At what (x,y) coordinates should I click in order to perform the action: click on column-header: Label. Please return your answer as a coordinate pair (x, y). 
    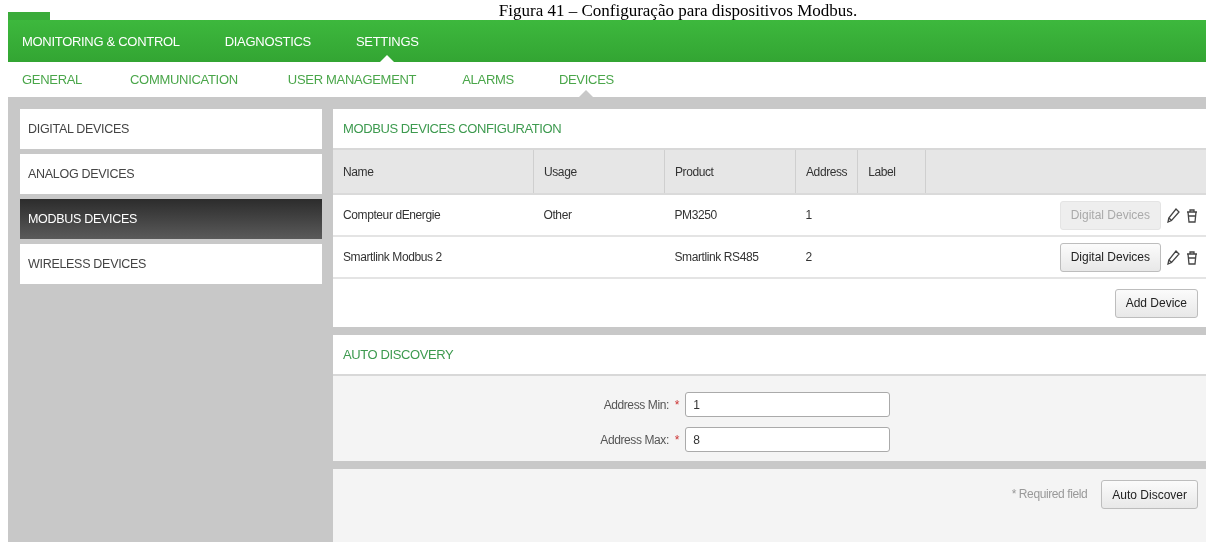
    Looking at the image, I should click on (891, 172).